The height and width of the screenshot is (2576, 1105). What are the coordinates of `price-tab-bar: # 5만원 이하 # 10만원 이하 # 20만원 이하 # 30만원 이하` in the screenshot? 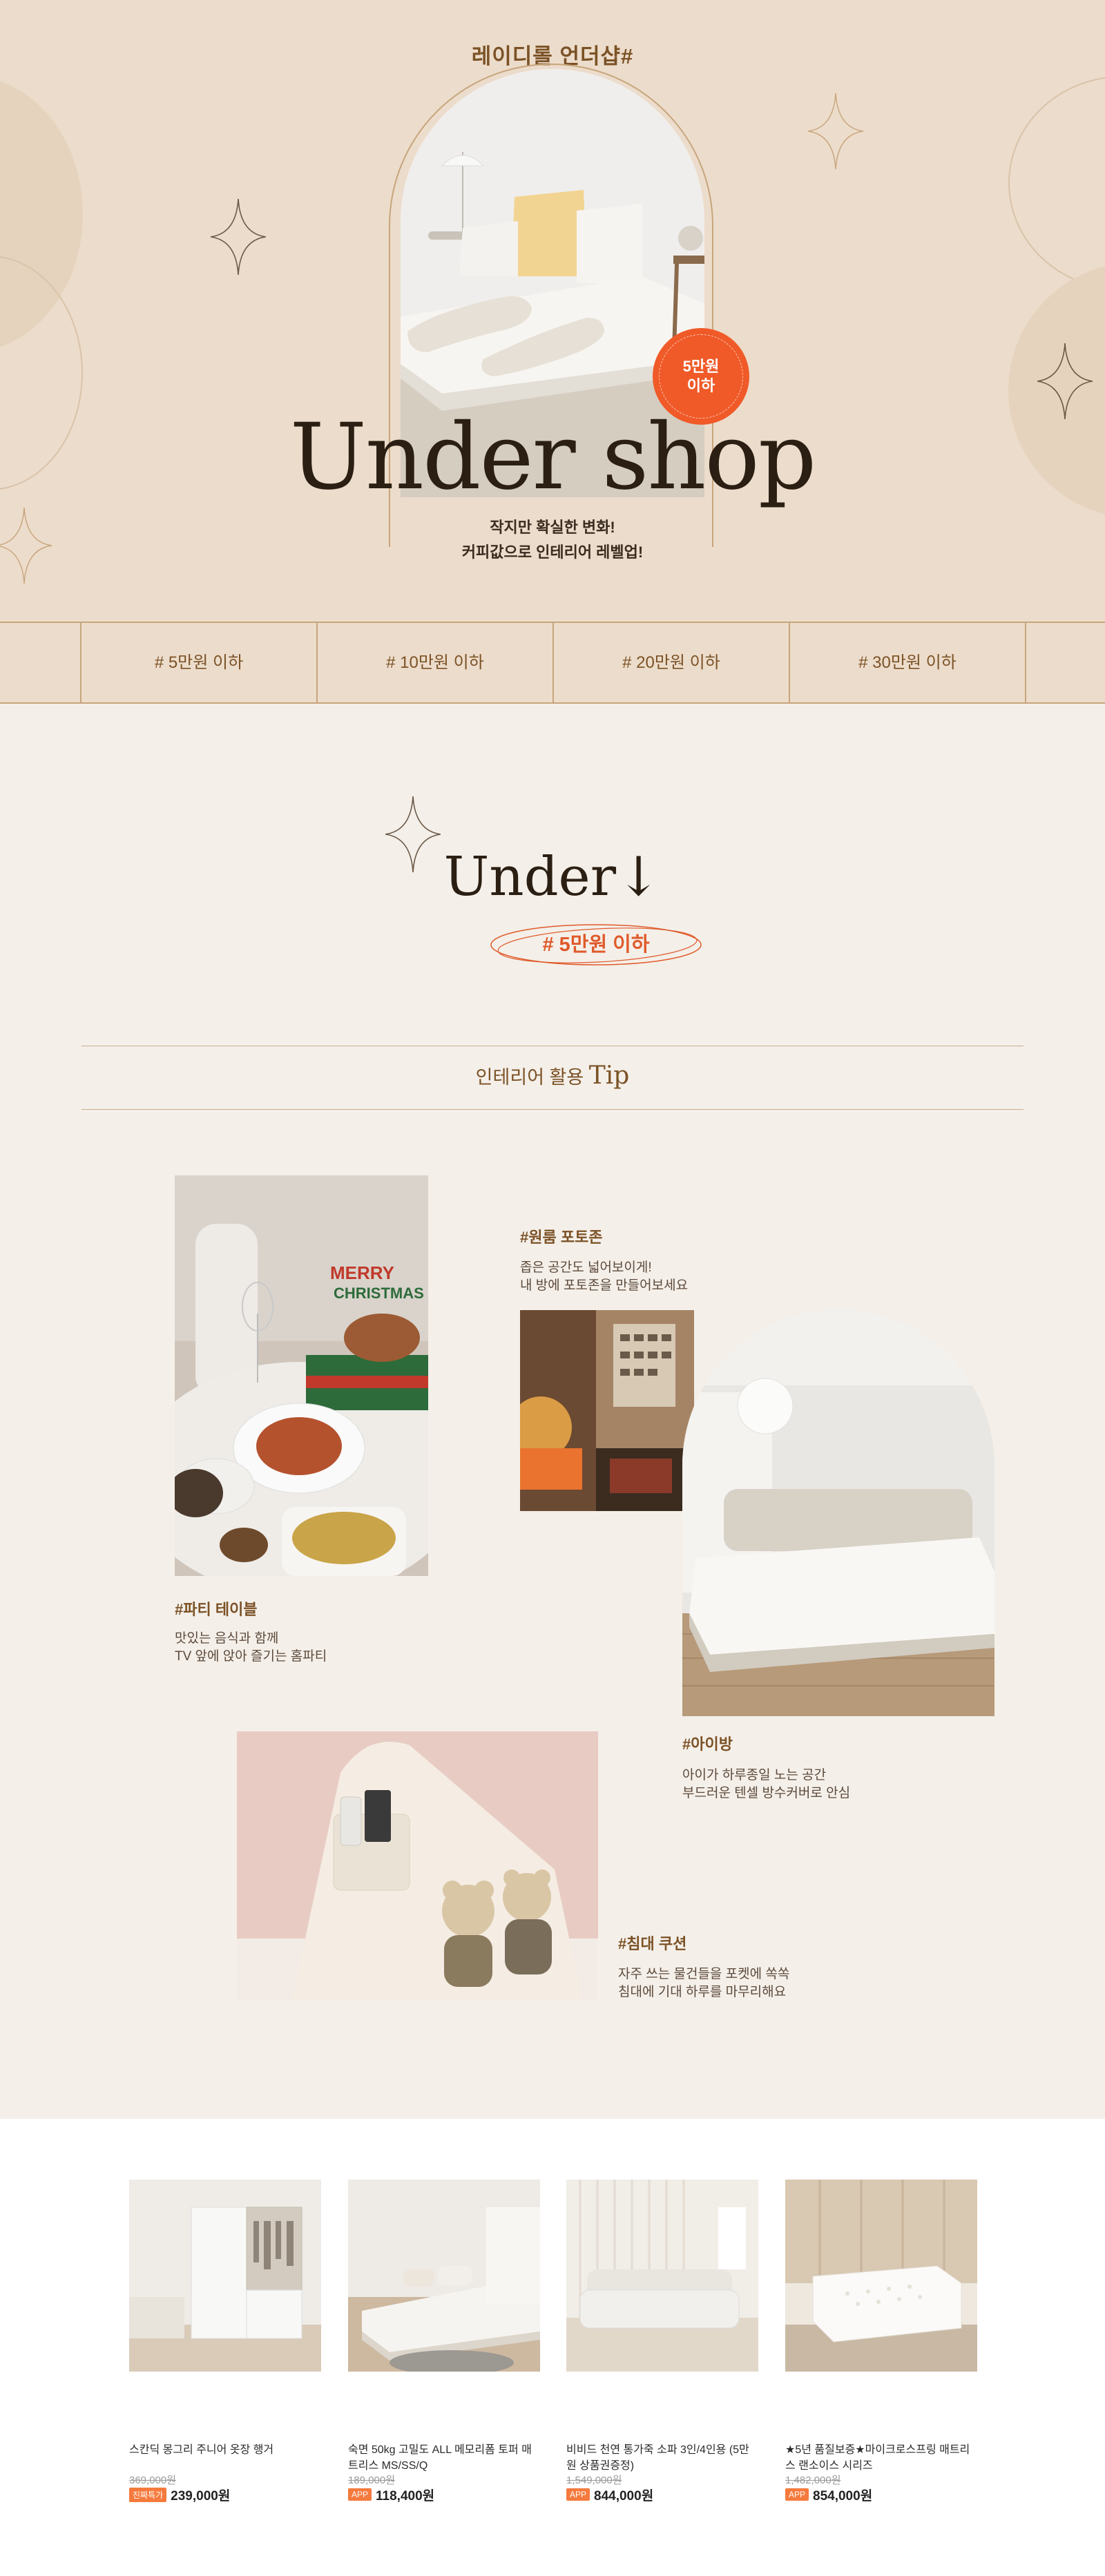 It's located at (552, 663).